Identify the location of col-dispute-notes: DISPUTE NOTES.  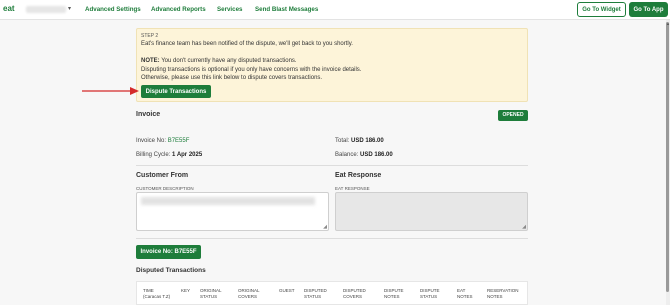
(394, 293).